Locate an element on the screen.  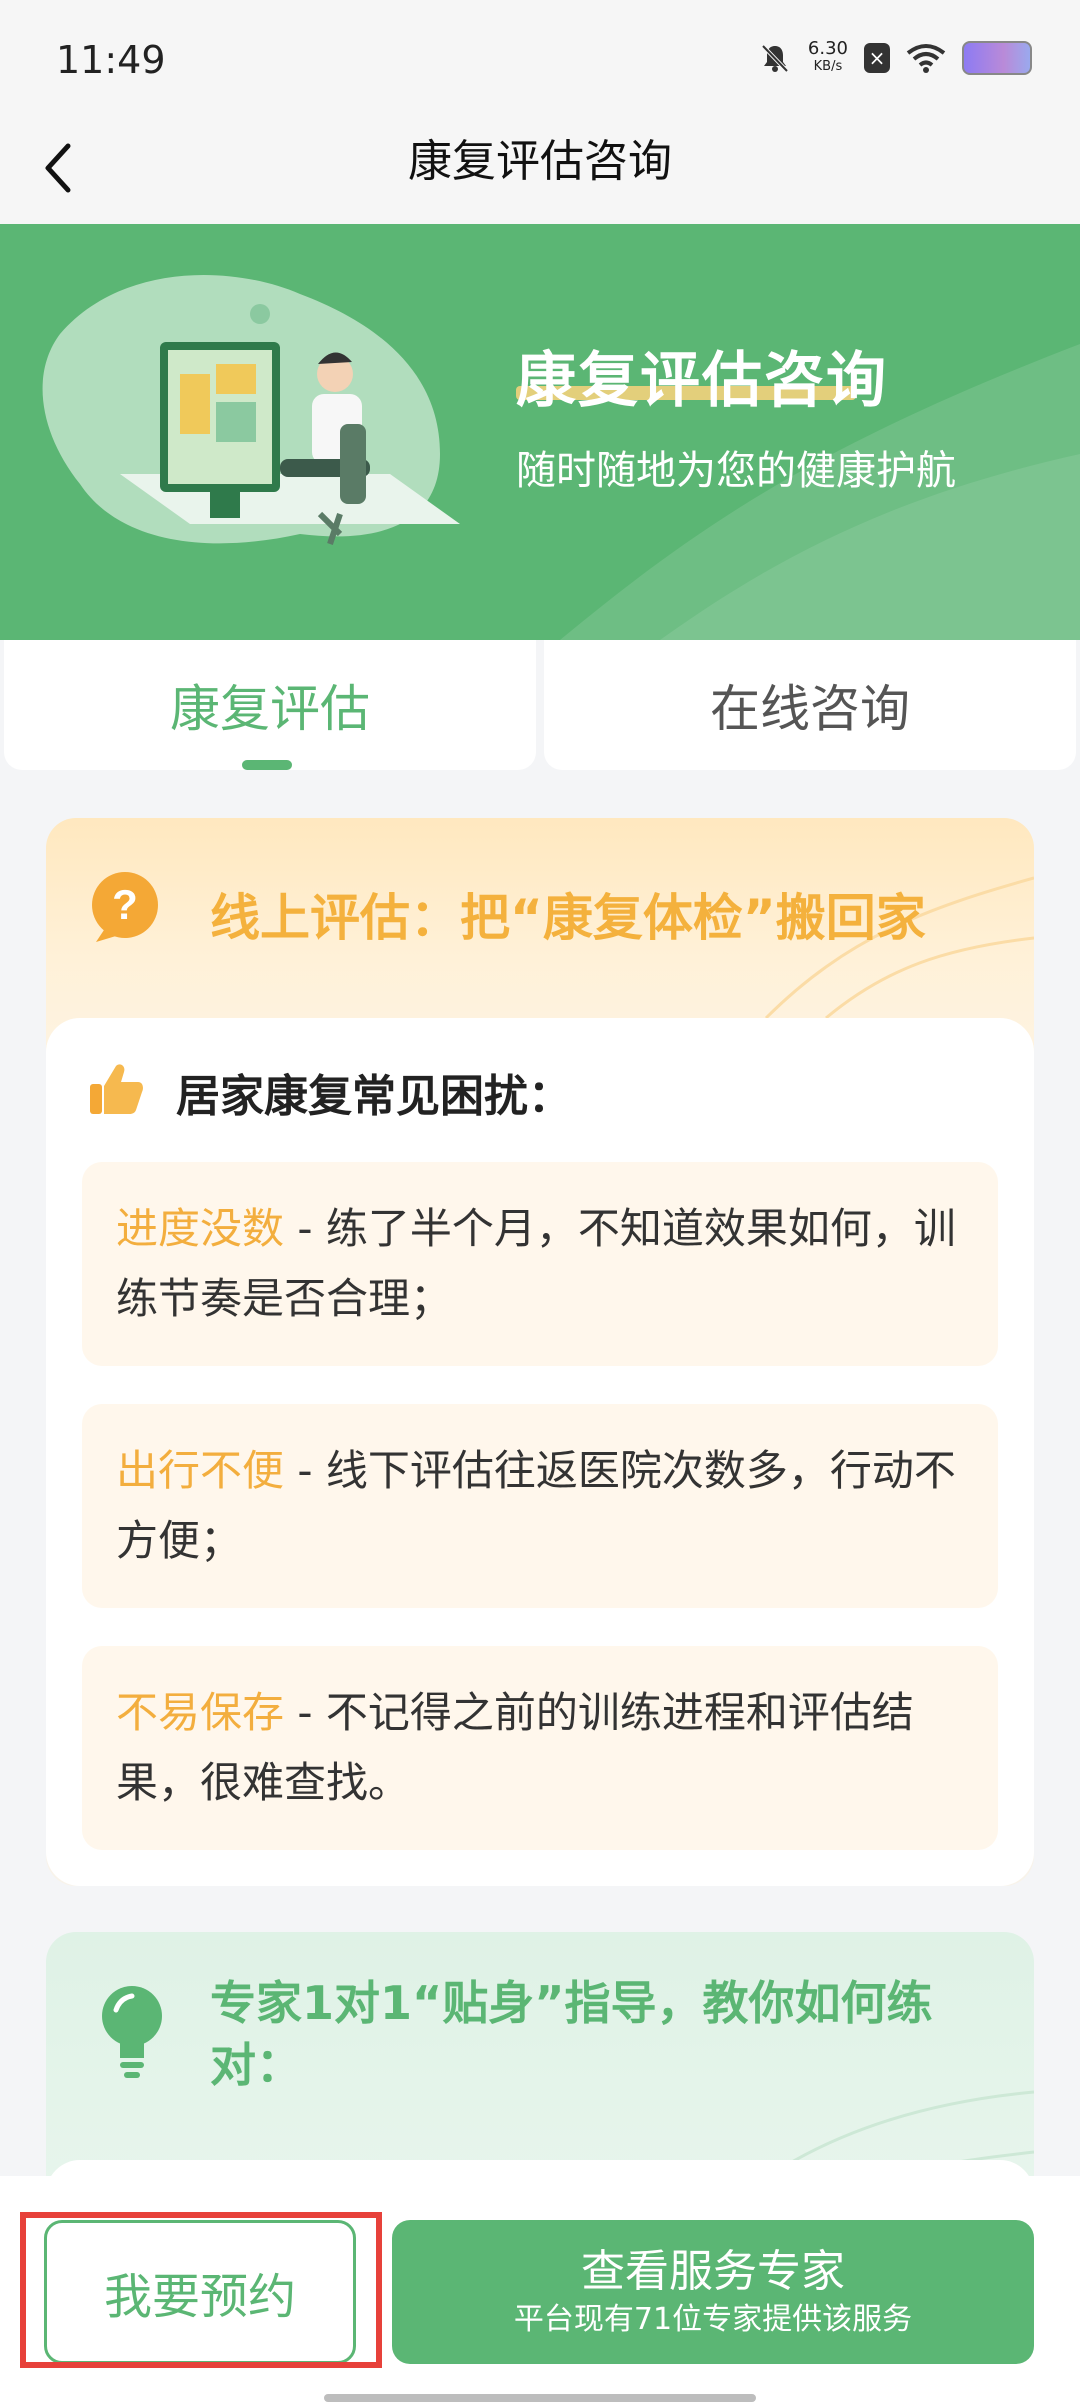
banner-title: 康复评估咨询 is located at coordinates (702, 381).